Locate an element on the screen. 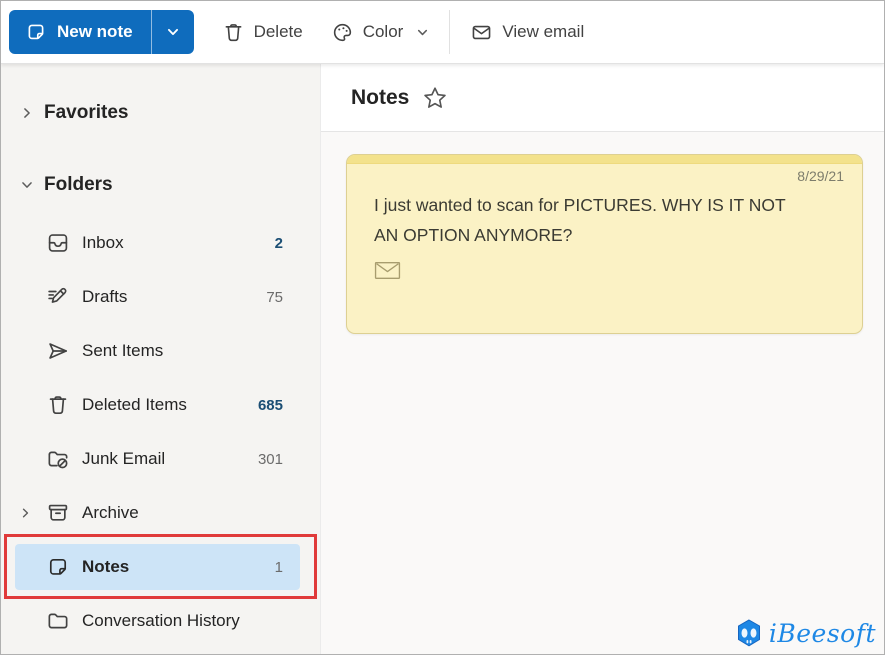 This screenshot has height=655, width=885. new-note-split-button: New note is located at coordinates (101, 32).